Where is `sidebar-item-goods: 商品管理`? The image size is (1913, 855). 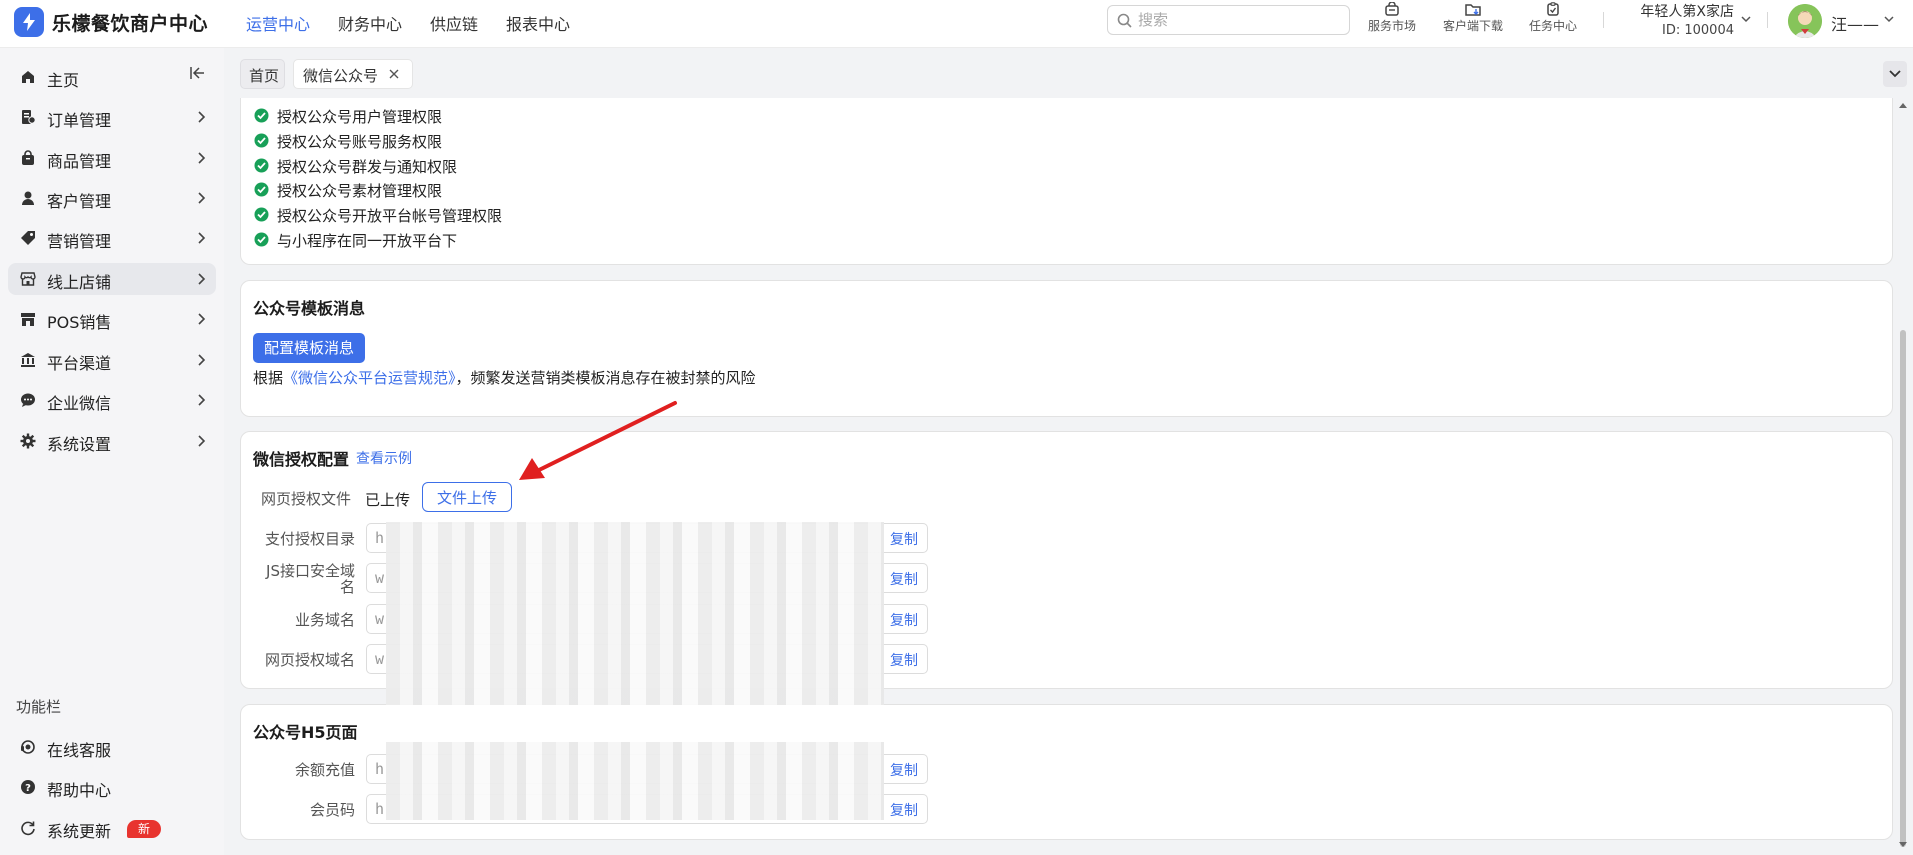 sidebar-item-goods: 商品管理 is located at coordinates (112, 158).